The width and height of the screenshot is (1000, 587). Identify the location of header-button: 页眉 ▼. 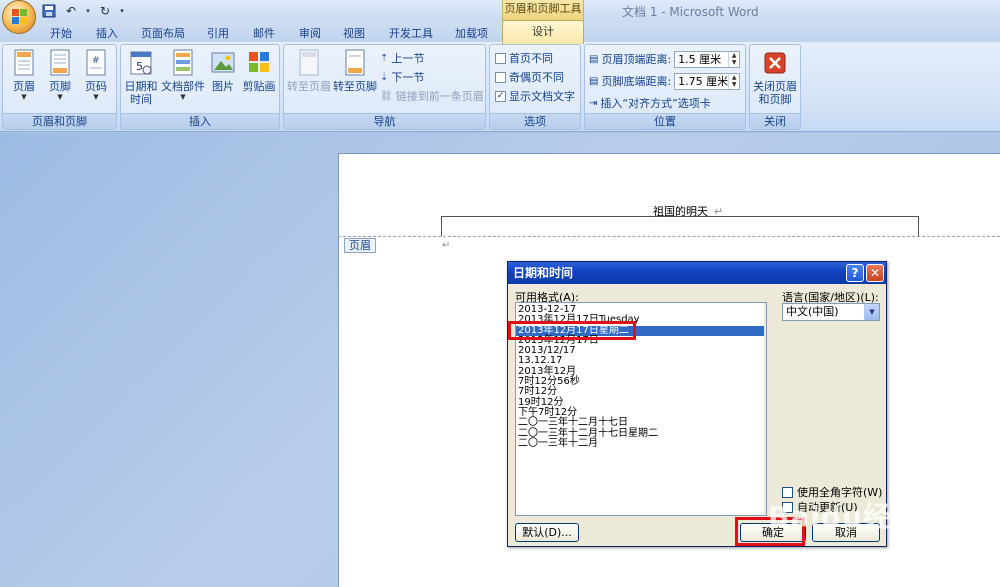
(24, 75).